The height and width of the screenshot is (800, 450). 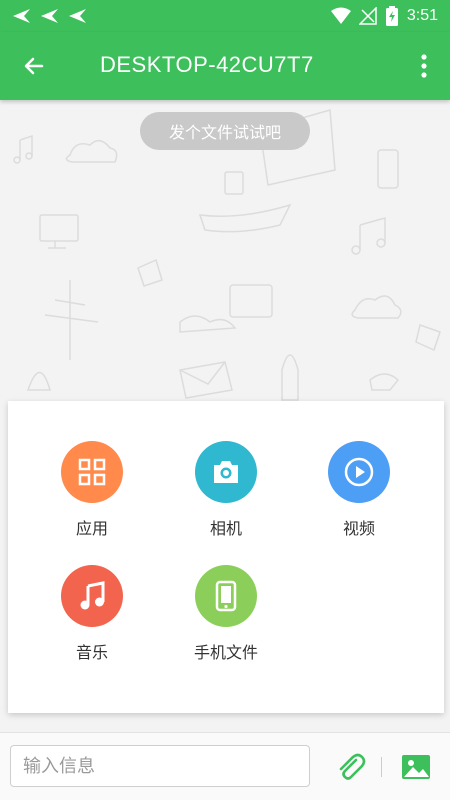 What do you see at coordinates (422, 15) in the screenshot?
I see `clock: 3:51` at bounding box center [422, 15].